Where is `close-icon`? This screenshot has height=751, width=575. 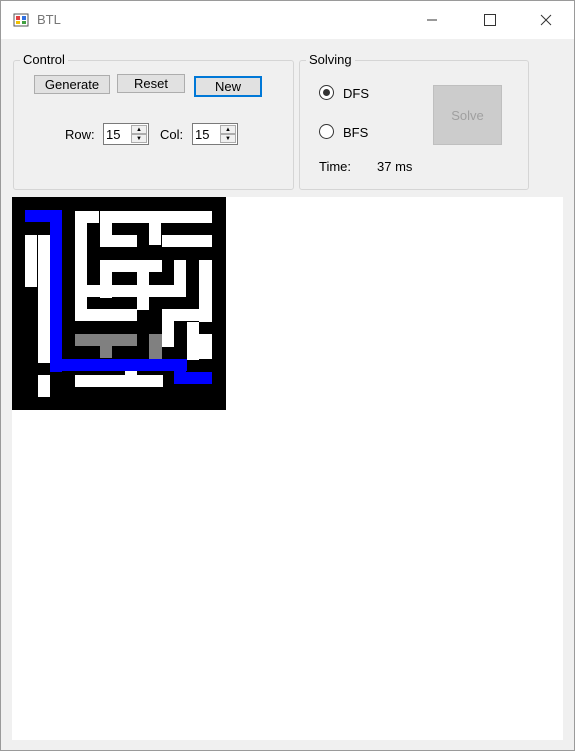 close-icon is located at coordinates (546, 20).